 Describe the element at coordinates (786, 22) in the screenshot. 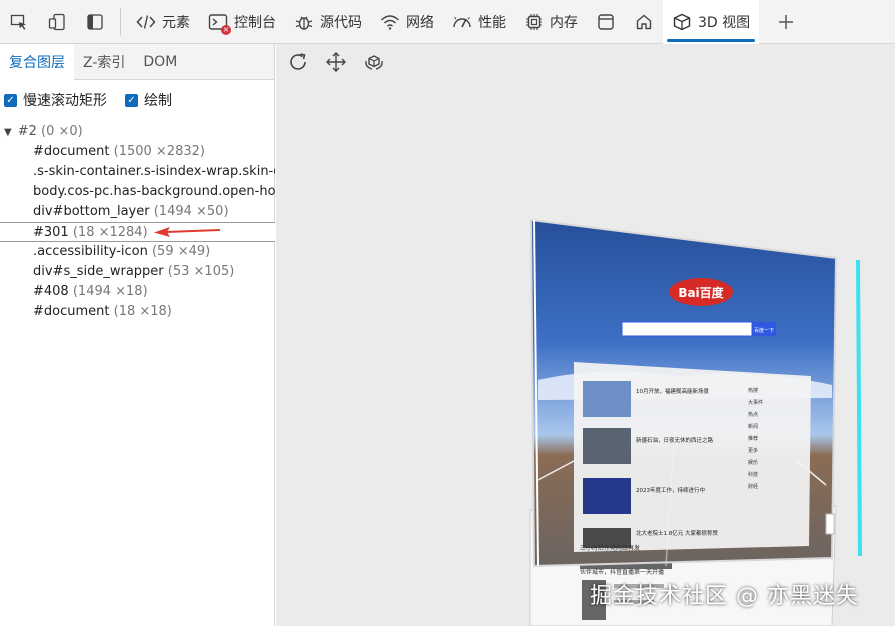

I see `add-tab-icon` at that location.